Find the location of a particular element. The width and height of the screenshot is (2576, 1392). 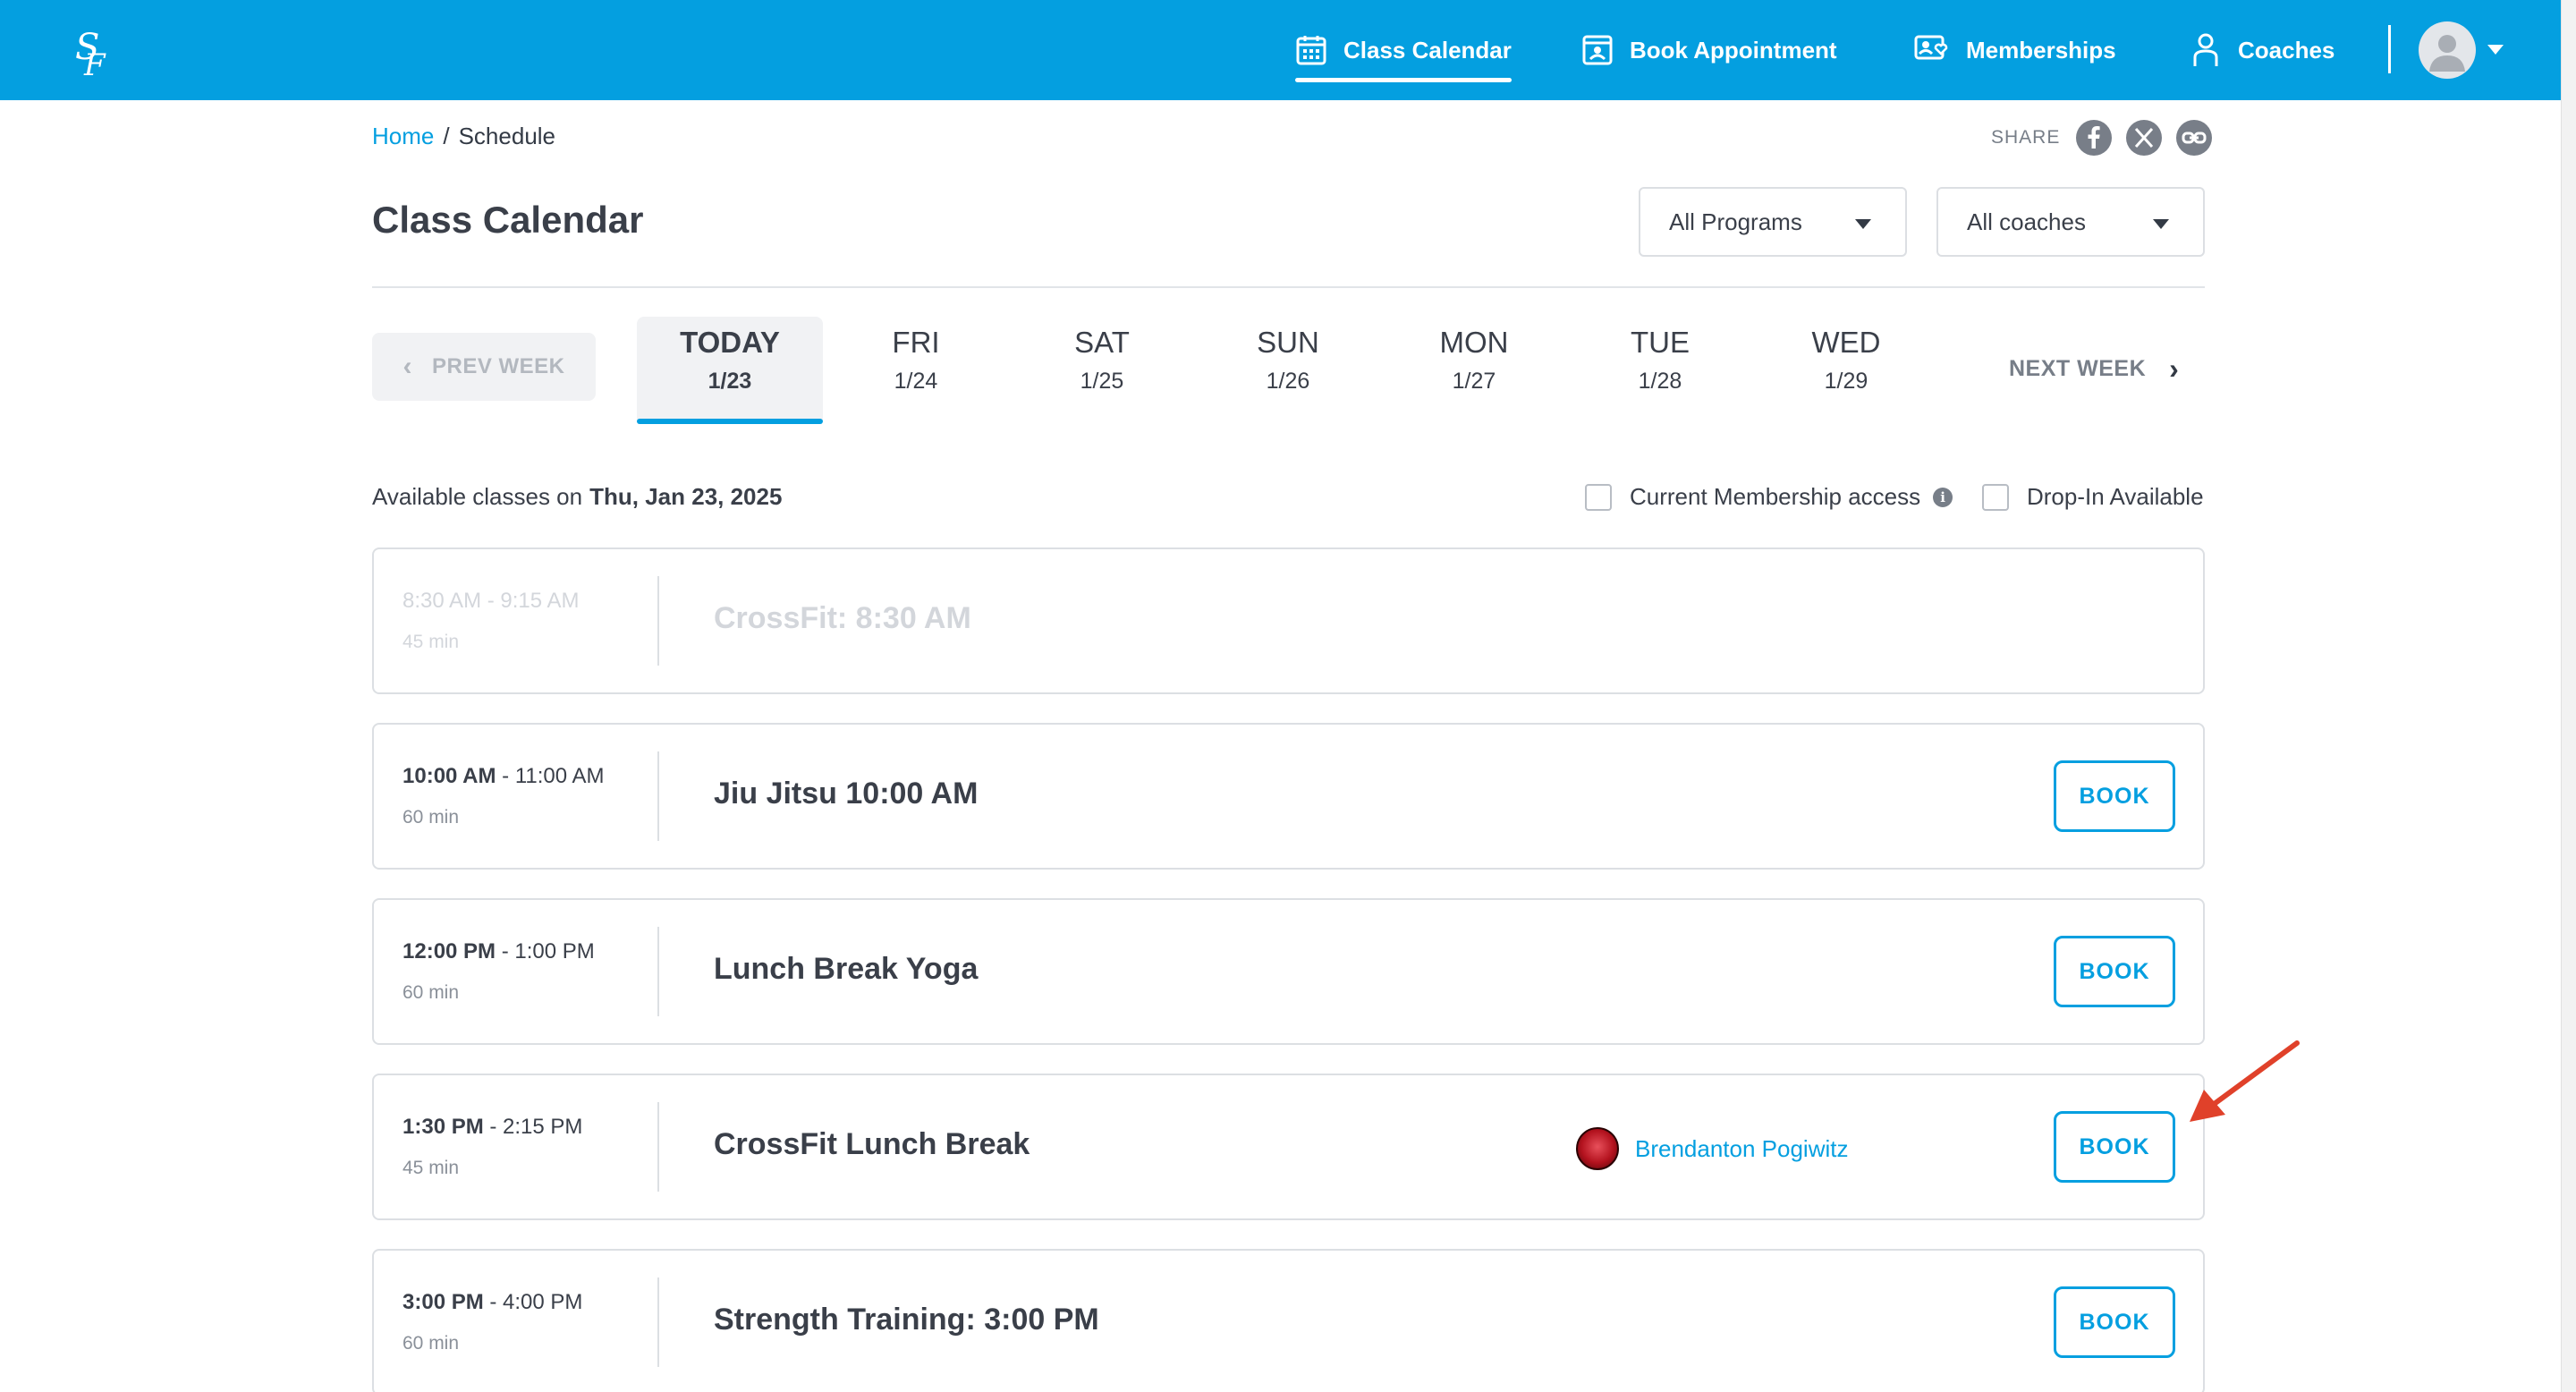

scrollbar is located at coordinates (2568, 696).